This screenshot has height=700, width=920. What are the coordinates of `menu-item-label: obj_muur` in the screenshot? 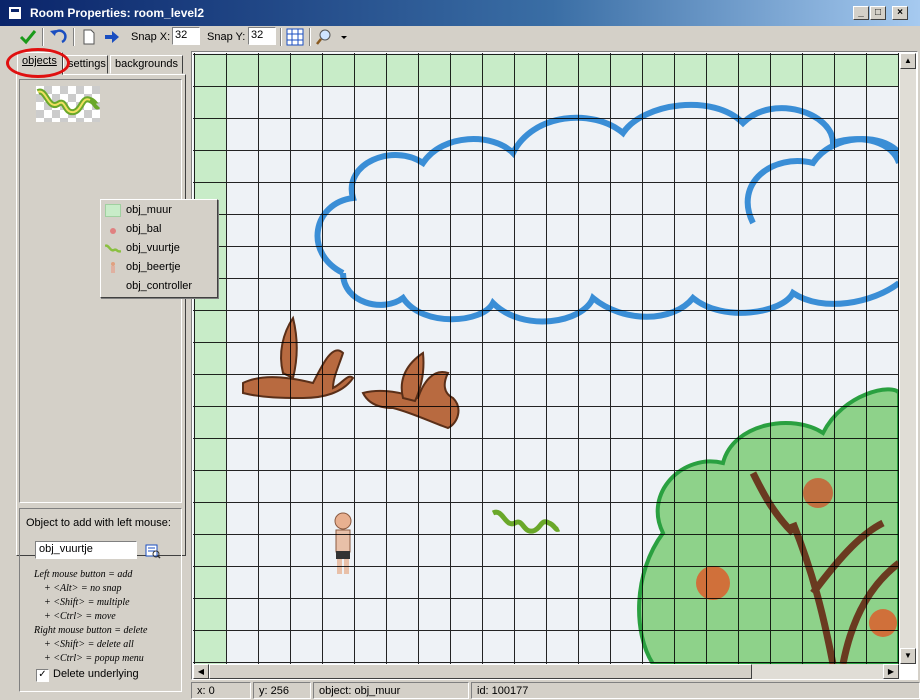 It's located at (149, 210).